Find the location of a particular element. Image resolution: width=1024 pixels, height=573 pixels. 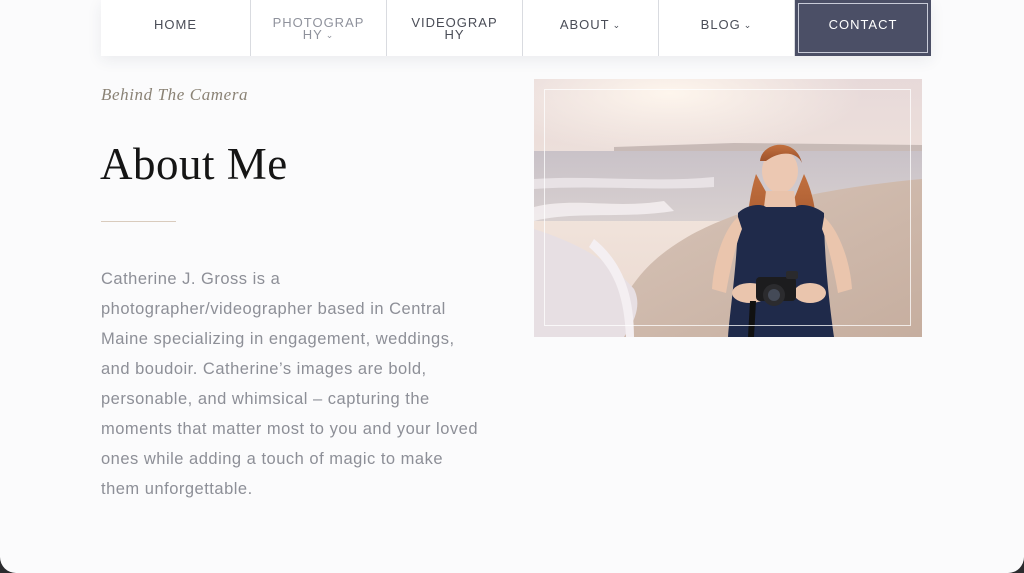

section-eyebrow: Behind The Camera is located at coordinates (175, 94).